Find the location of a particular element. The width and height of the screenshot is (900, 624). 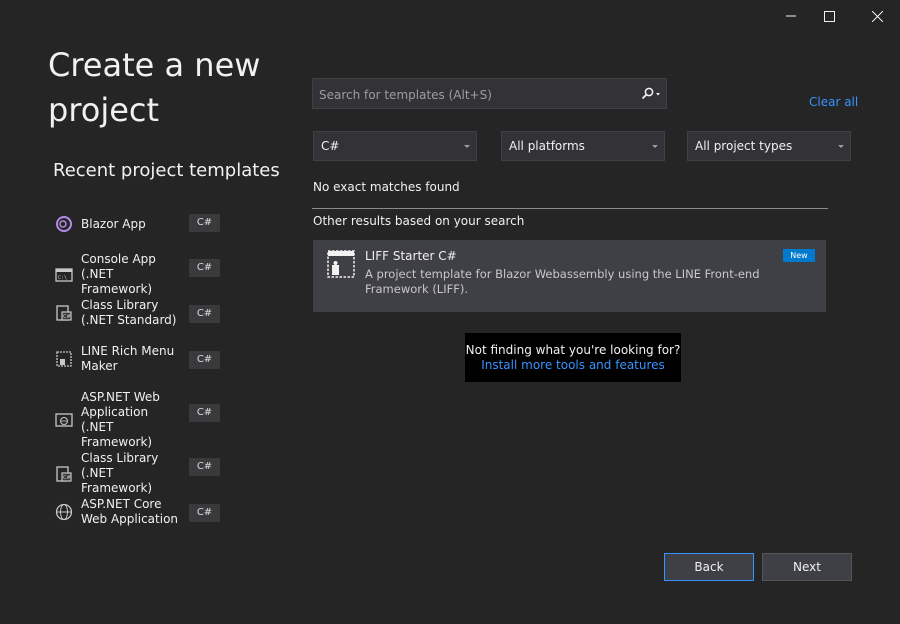

close-icon is located at coordinates (877, 16).